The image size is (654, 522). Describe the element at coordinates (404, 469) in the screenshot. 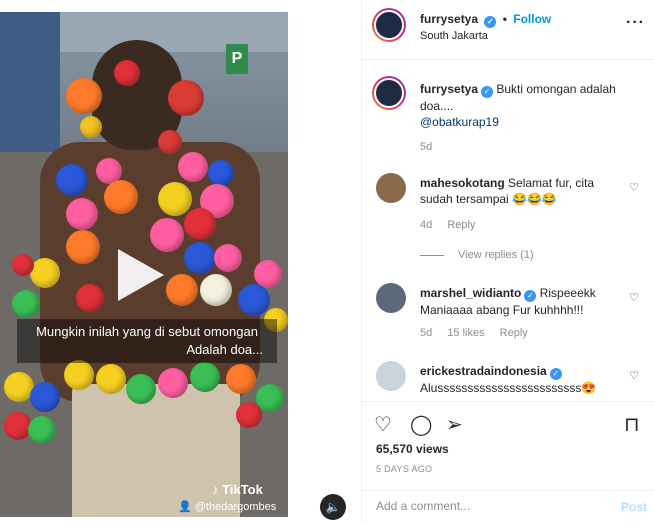

I see `post-date: 5 DAYS AGO` at that location.